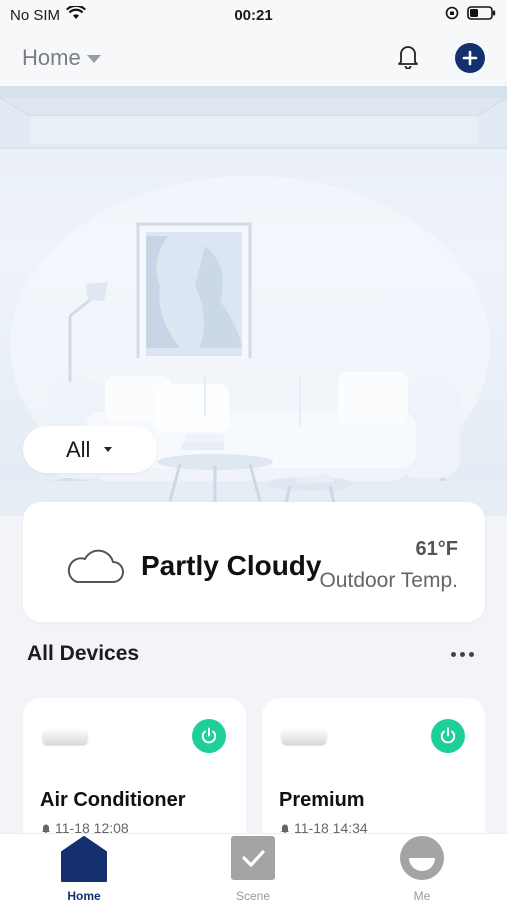  Describe the element at coordinates (51, 57) in the screenshot. I see `home-selector-label: Home` at that location.